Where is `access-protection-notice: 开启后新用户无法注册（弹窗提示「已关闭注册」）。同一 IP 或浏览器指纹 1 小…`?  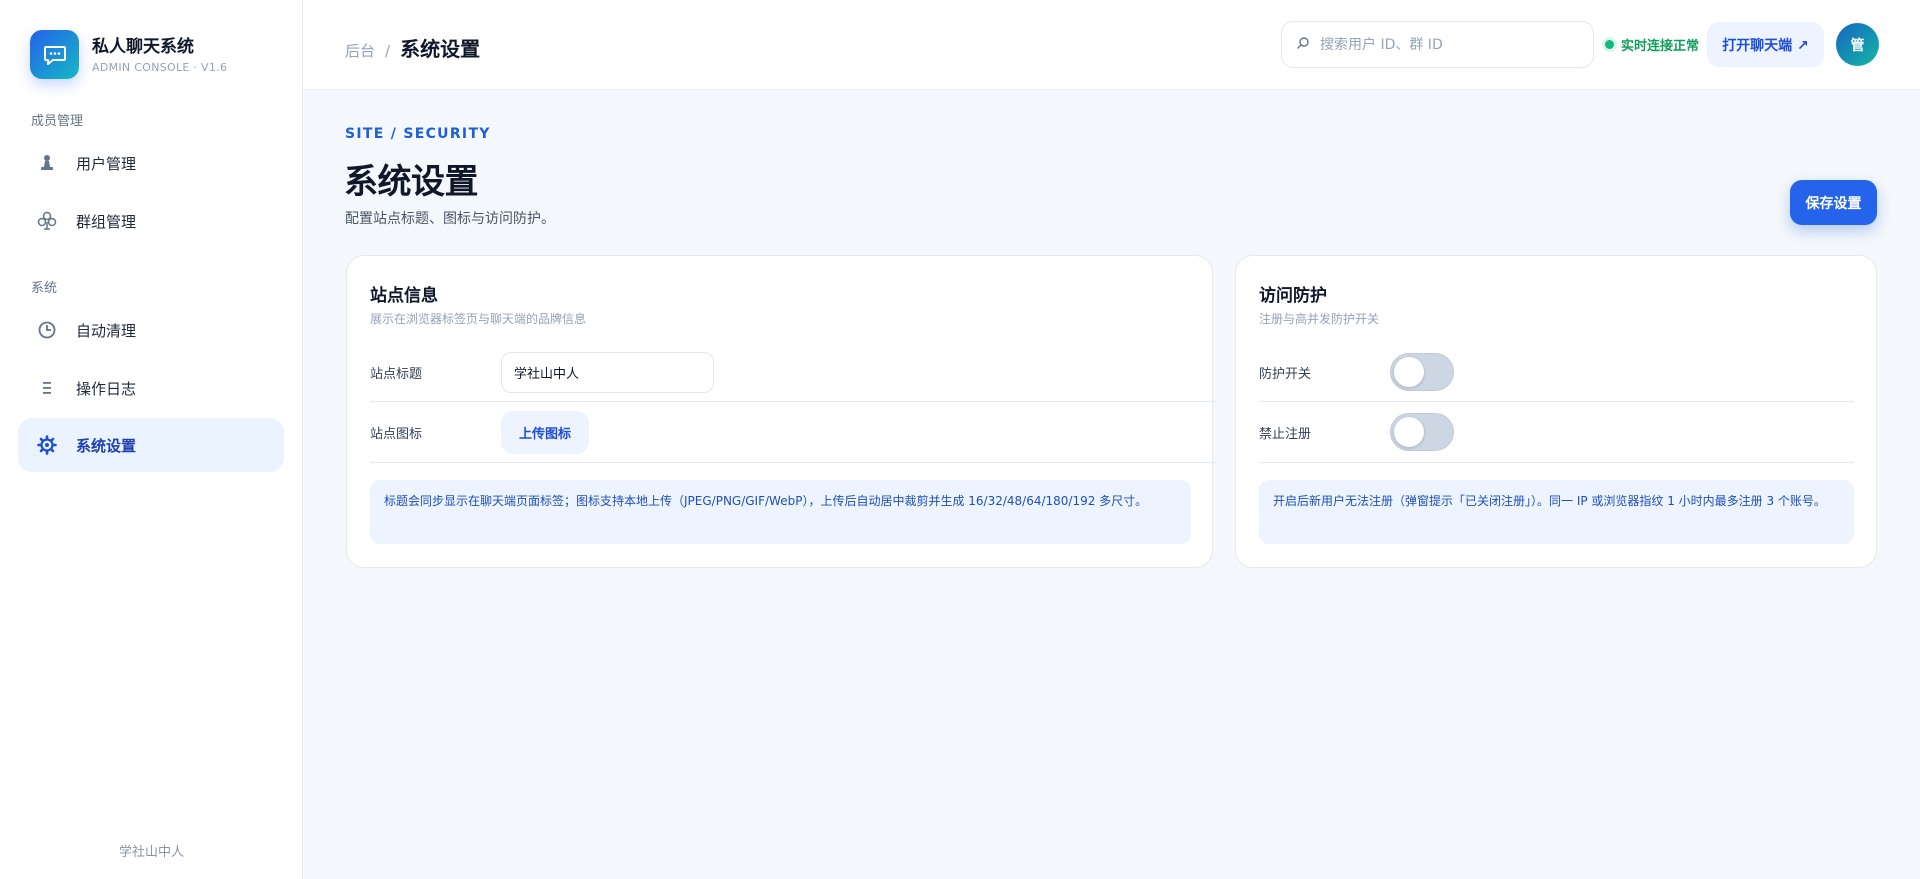 access-protection-notice: 开启后新用户无法注册（弹窗提示「已关闭注册」）。同一 IP 或浏览器指纹 1 小… is located at coordinates (1556, 512).